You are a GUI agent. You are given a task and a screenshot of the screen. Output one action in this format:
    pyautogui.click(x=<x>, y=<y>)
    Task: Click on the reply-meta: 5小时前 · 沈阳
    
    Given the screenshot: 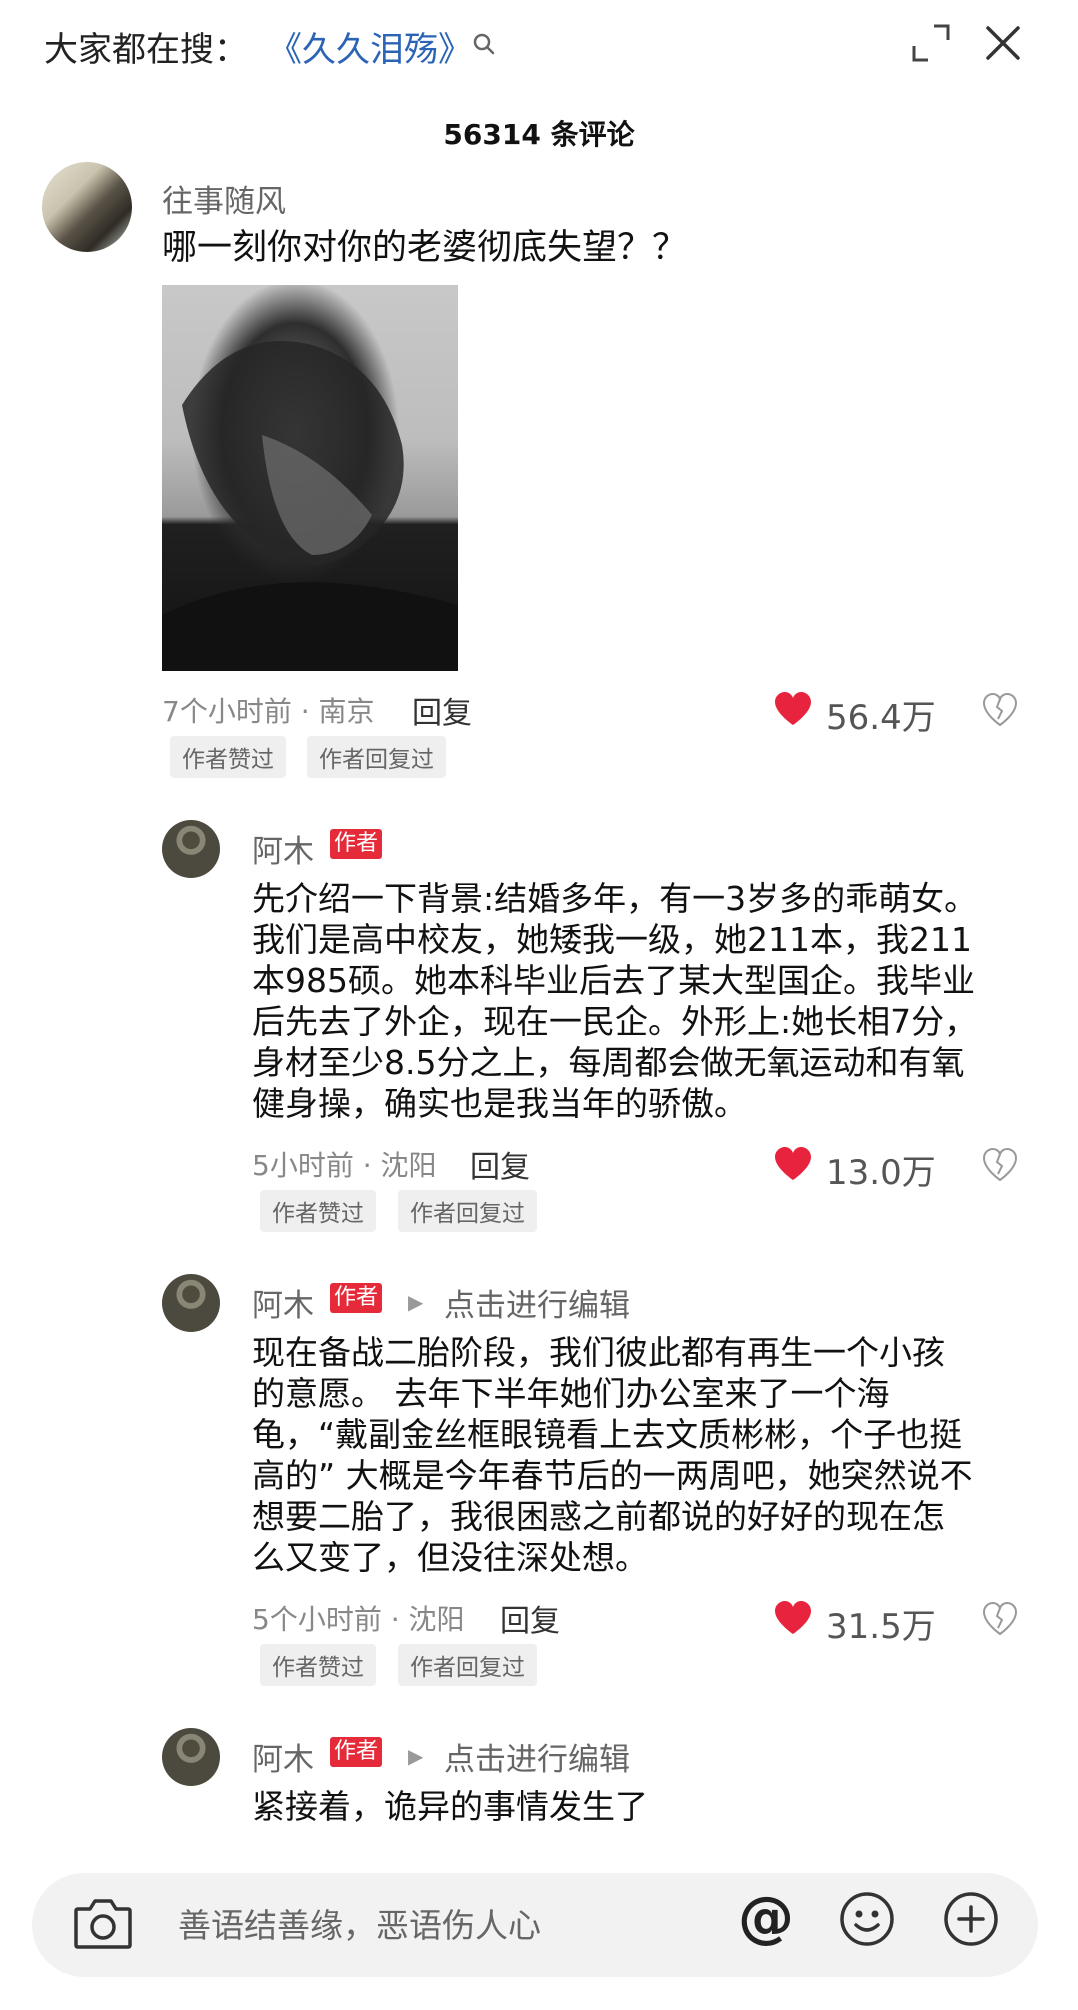 What is the action you would take?
    pyautogui.click(x=344, y=1165)
    